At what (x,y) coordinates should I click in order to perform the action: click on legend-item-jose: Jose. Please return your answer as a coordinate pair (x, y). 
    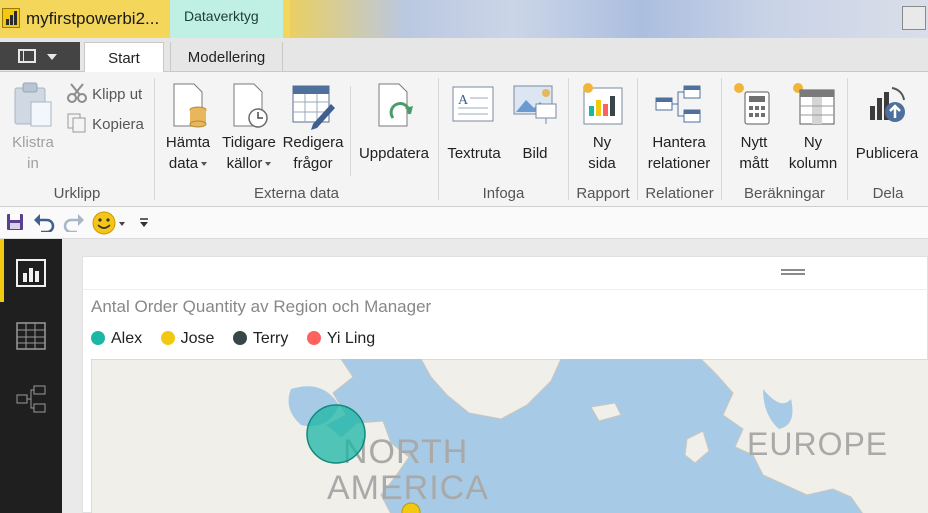
    Looking at the image, I should click on (187, 339).